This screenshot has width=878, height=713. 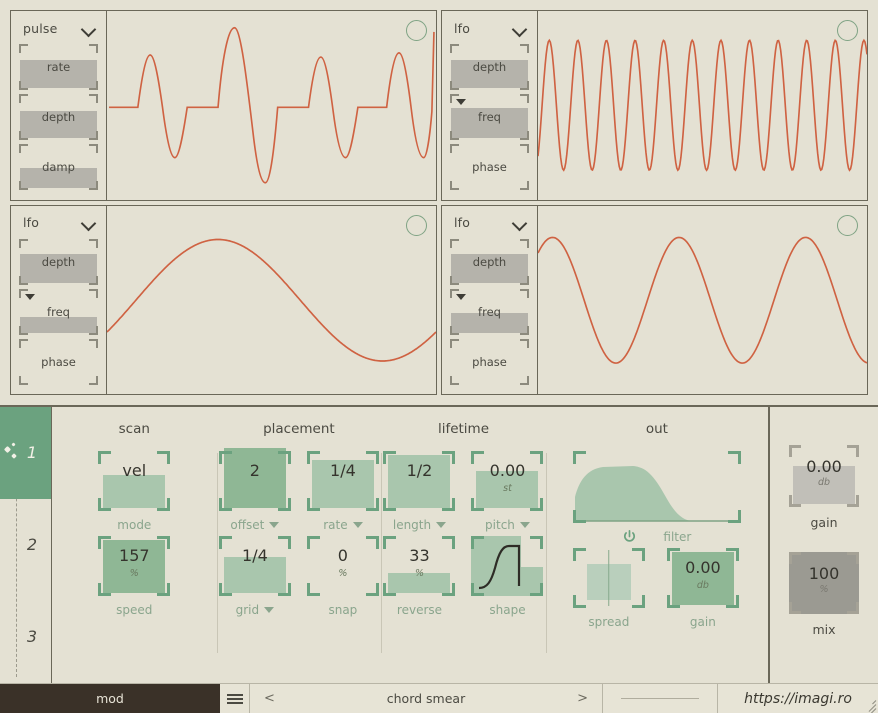 What do you see at coordinates (489, 261) in the screenshot?
I see `mod-panel-4-slider-depth: depth` at bounding box center [489, 261].